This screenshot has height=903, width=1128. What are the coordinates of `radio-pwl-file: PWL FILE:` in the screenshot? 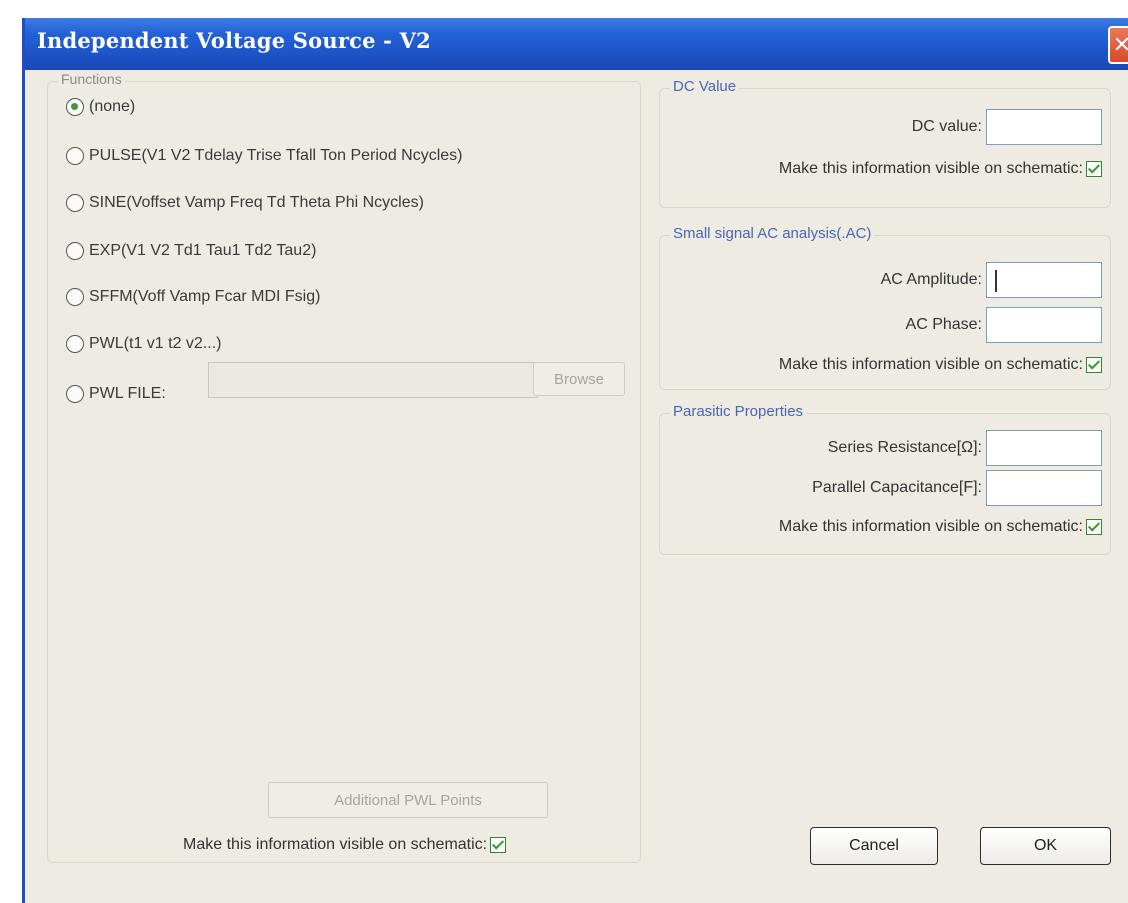 It's located at (116, 394).